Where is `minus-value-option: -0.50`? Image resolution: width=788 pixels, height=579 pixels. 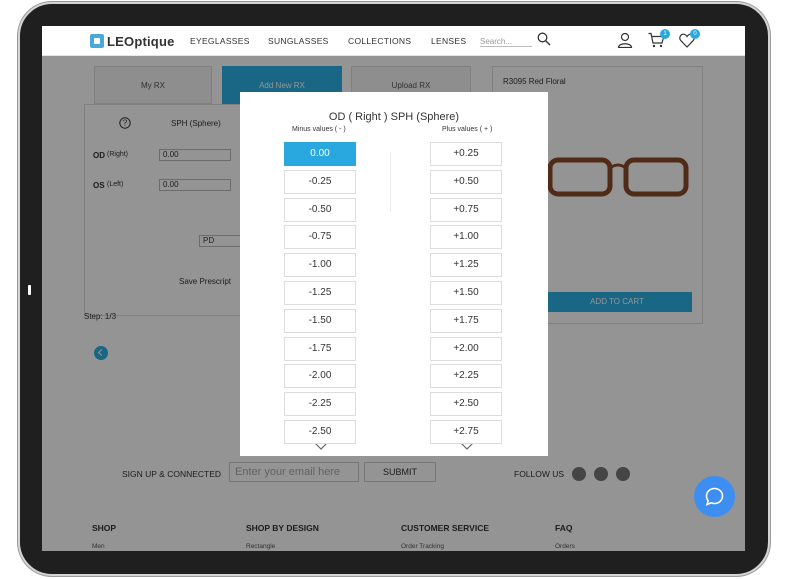 minus-value-option: -0.50 is located at coordinates (320, 209).